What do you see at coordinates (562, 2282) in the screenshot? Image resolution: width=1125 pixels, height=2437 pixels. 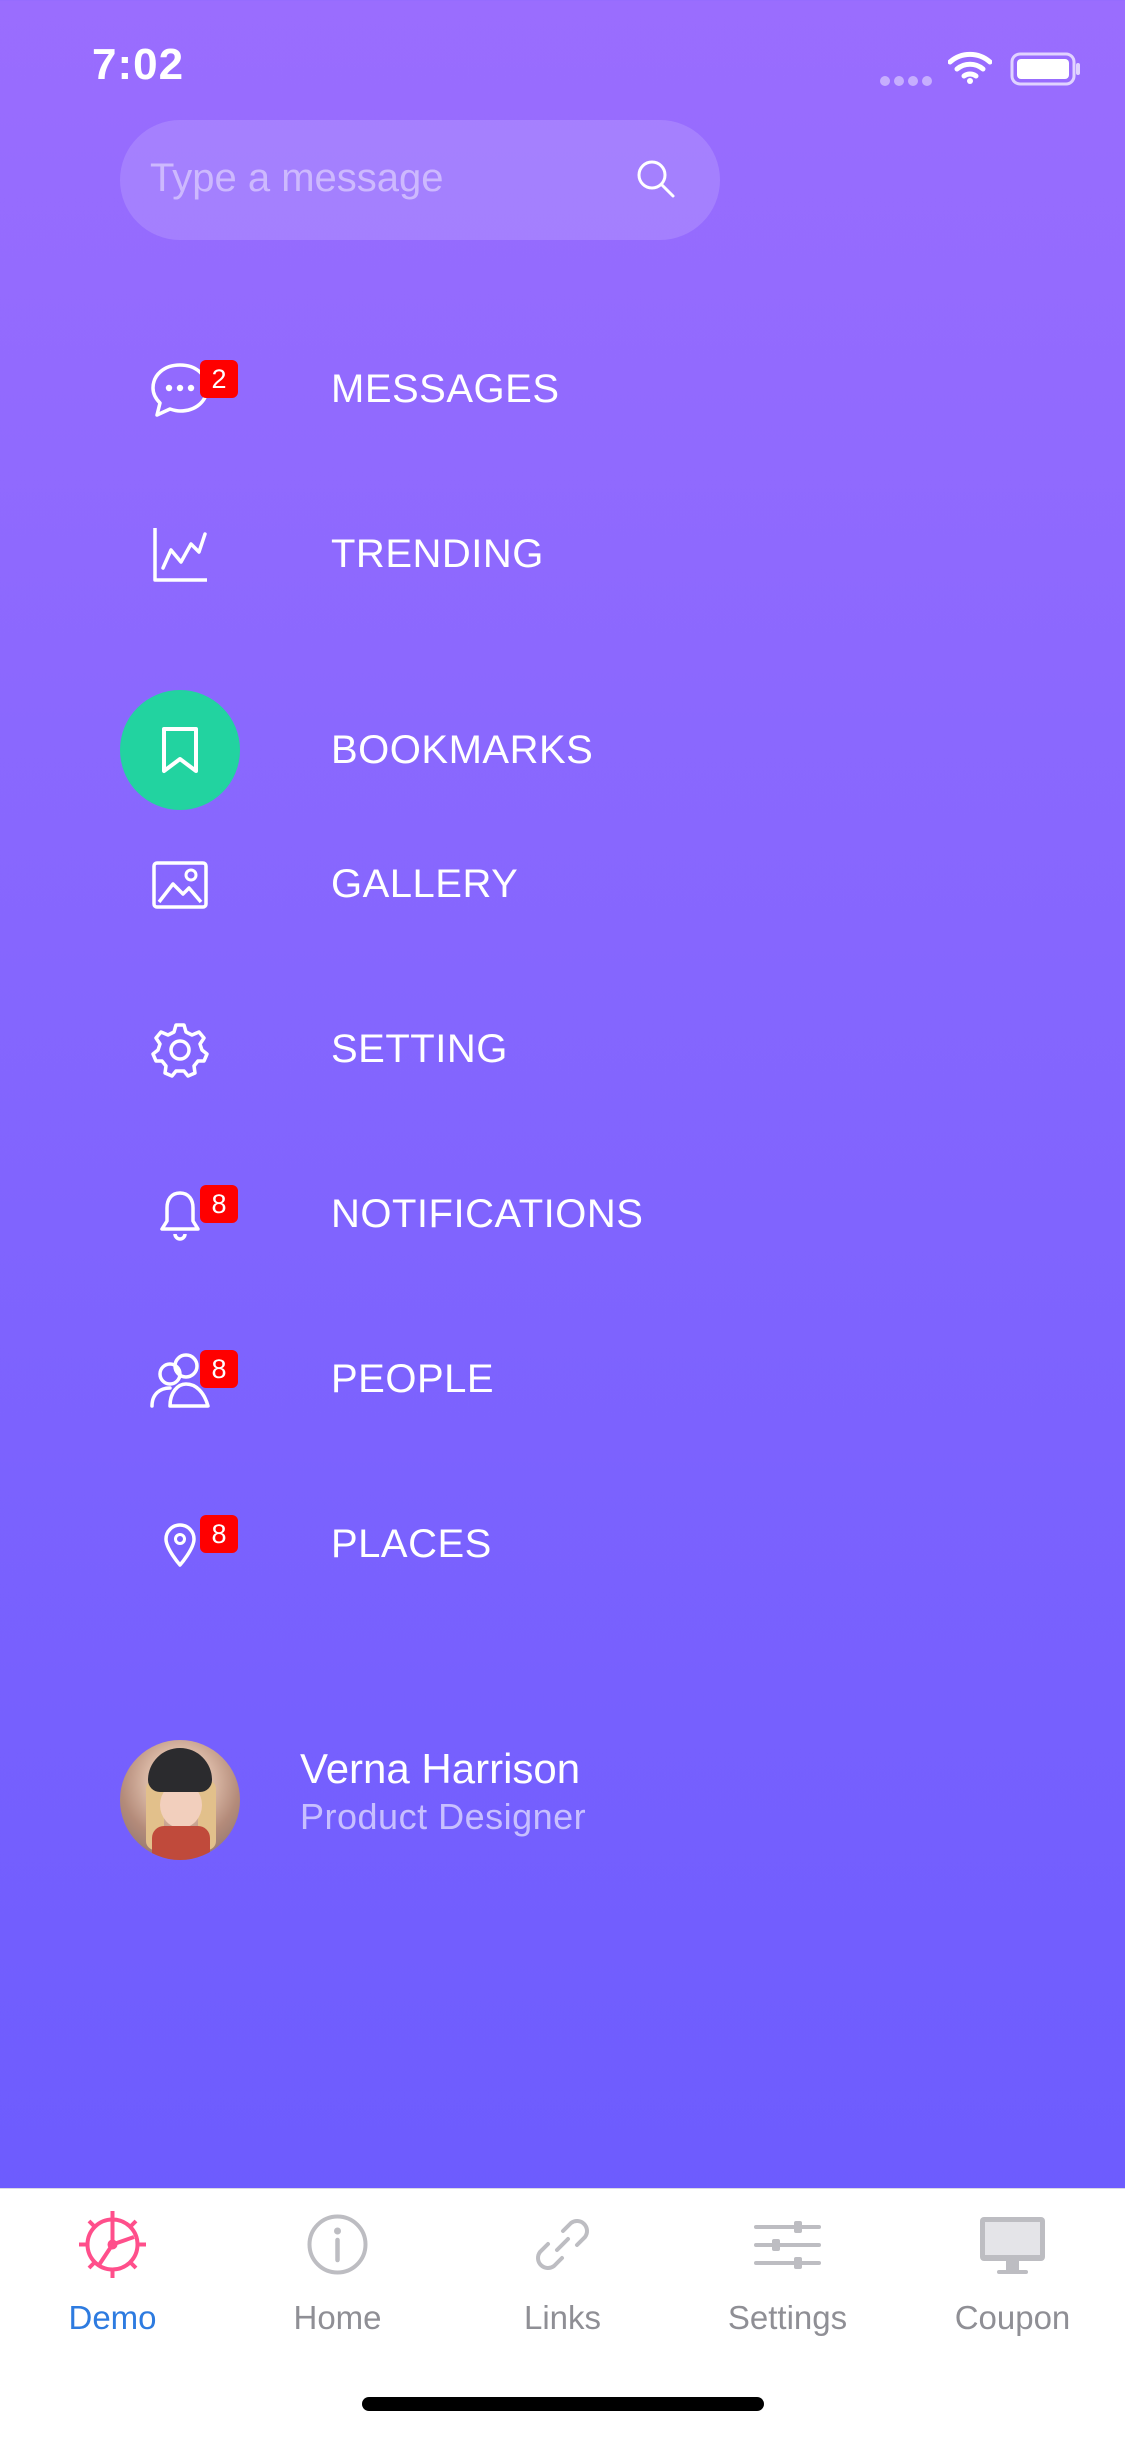 I see `tab-links: Links` at bounding box center [562, 2282].